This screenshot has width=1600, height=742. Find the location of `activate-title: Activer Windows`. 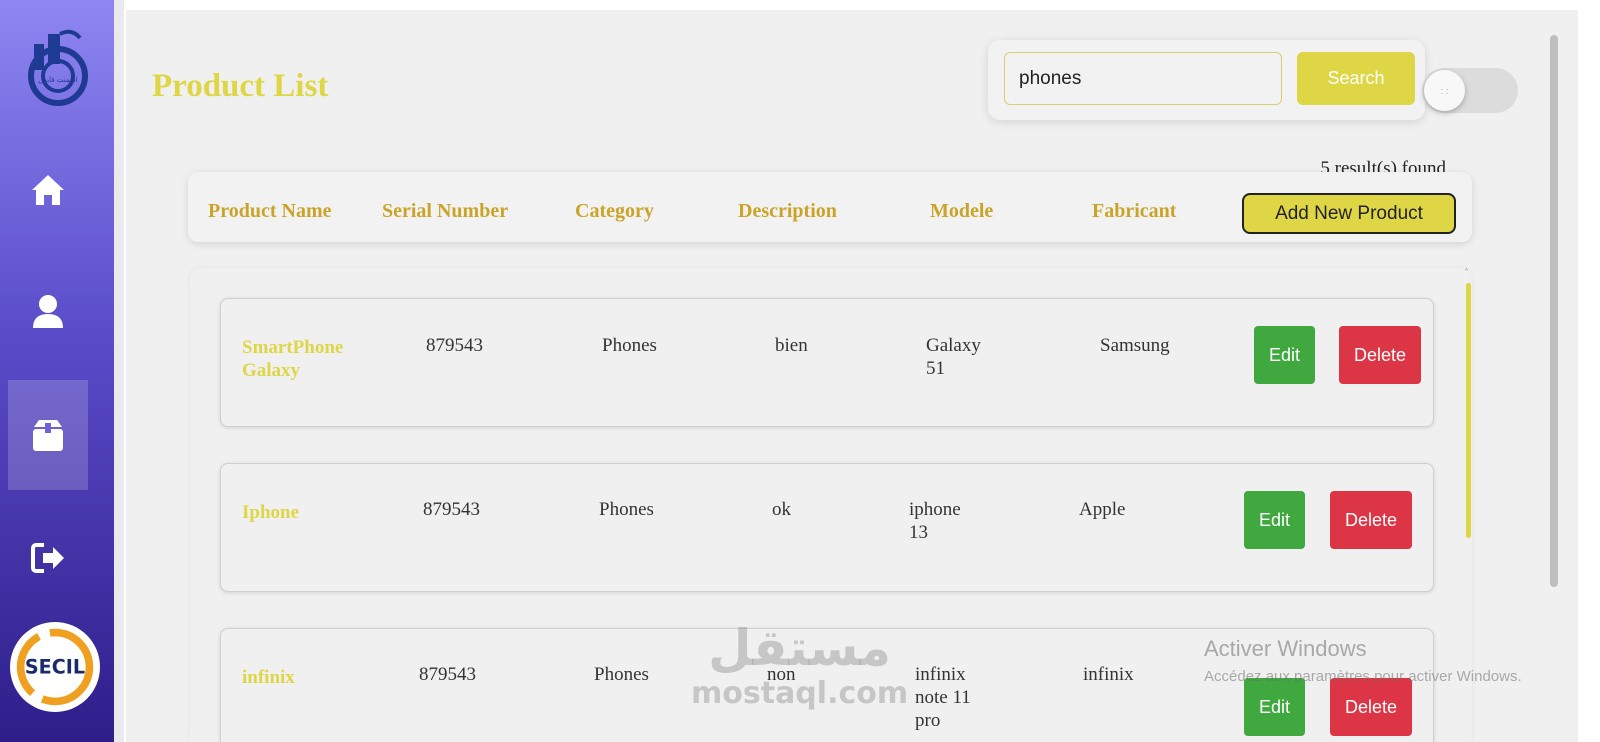

activate-title: Activer Windows is located at coordinates (1285, 648).